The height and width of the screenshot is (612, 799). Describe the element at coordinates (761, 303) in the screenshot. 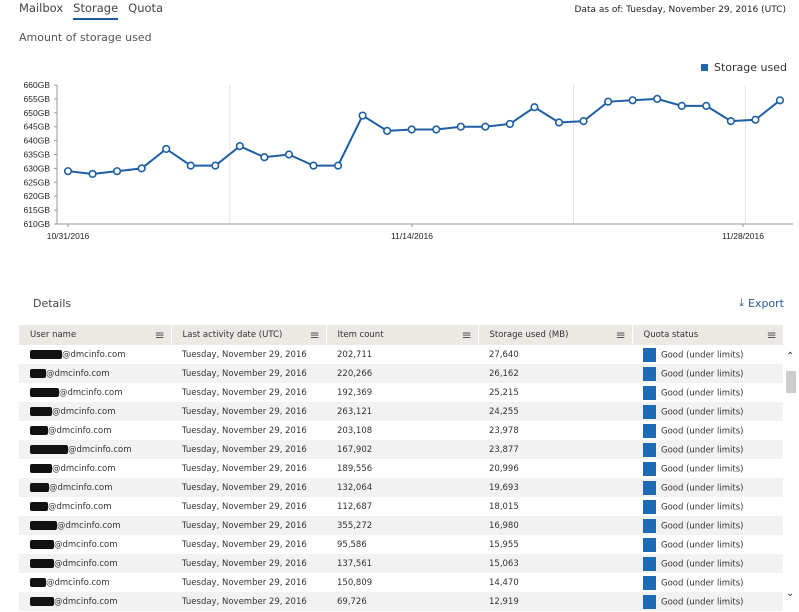

I see `export-button: ⤓ Export` at that location.